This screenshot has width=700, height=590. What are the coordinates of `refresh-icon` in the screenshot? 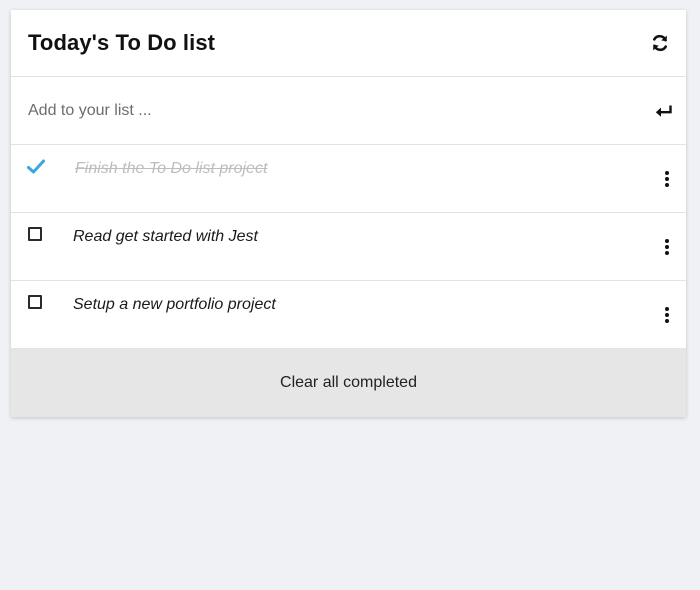 It's located at (660, 43).